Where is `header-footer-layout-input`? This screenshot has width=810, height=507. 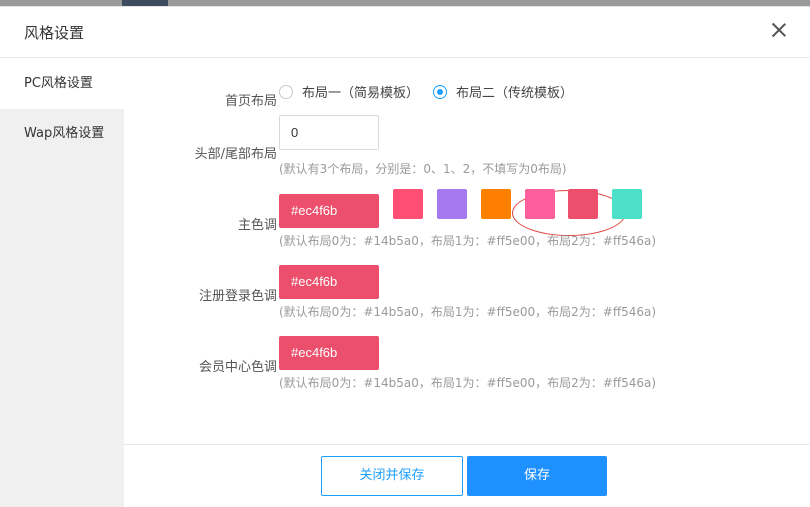
header-footer-layout-input is located at coordinates (329, 132).